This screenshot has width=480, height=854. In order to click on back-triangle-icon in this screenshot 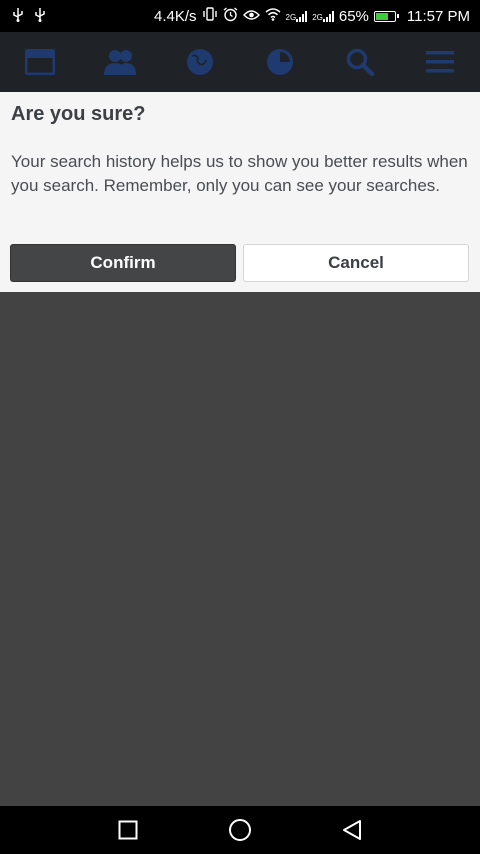, I will do `click(352, 830)`.